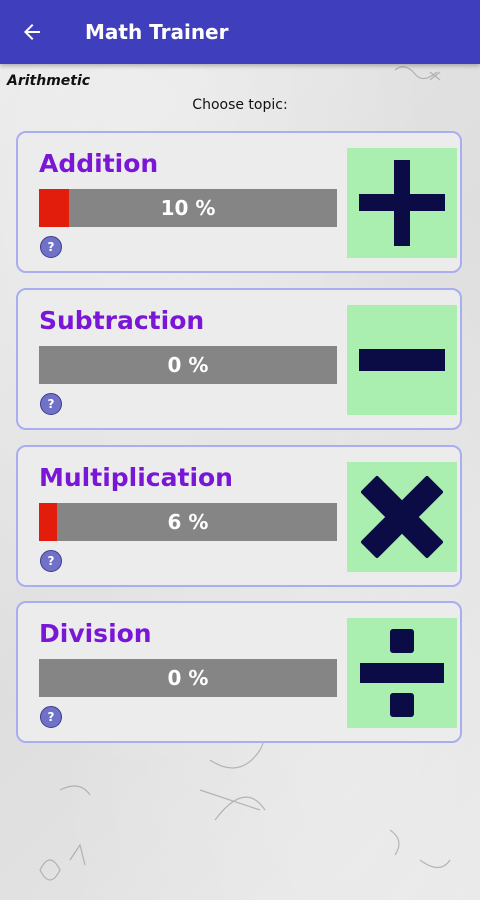  Describe the element at coordinates (49, 81) in the screenshot. I see `section-label: Arithmetic` at that location.